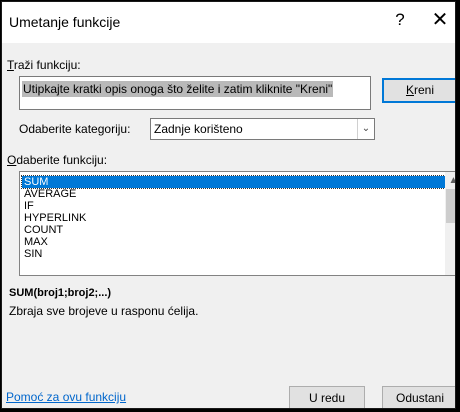 Image resolution: width=460 pixels, height=412 pixels. Describe the element at coordinates (450, 180) in the screenshot. I see `scroll-up-icon: ▲` at that location.